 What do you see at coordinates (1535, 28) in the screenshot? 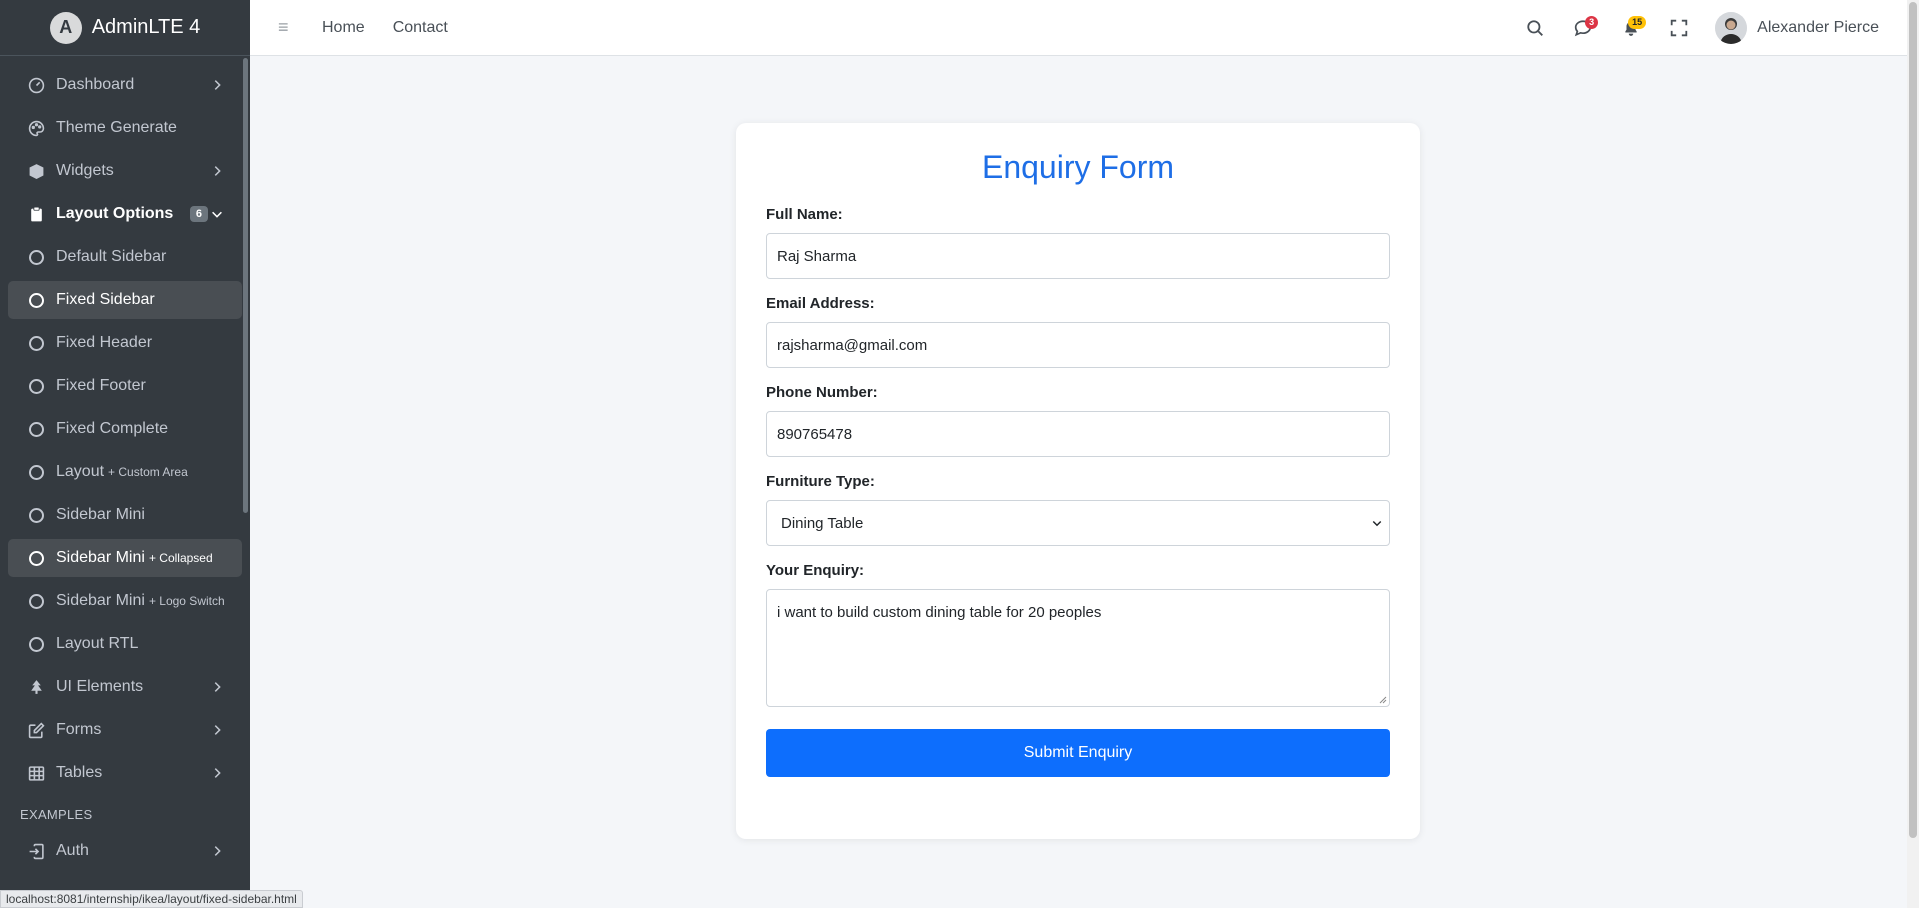
I see `search-icon` at bounding box center [1535, 28].